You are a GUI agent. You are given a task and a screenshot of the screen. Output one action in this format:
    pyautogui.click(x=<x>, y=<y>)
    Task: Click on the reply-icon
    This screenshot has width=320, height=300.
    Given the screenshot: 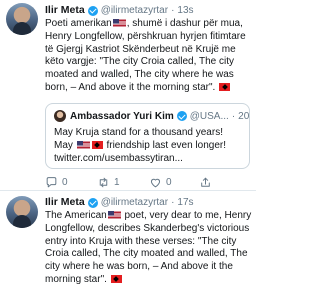 What is the action you would take?
    pyautogui.click(x=51, y=182)
    